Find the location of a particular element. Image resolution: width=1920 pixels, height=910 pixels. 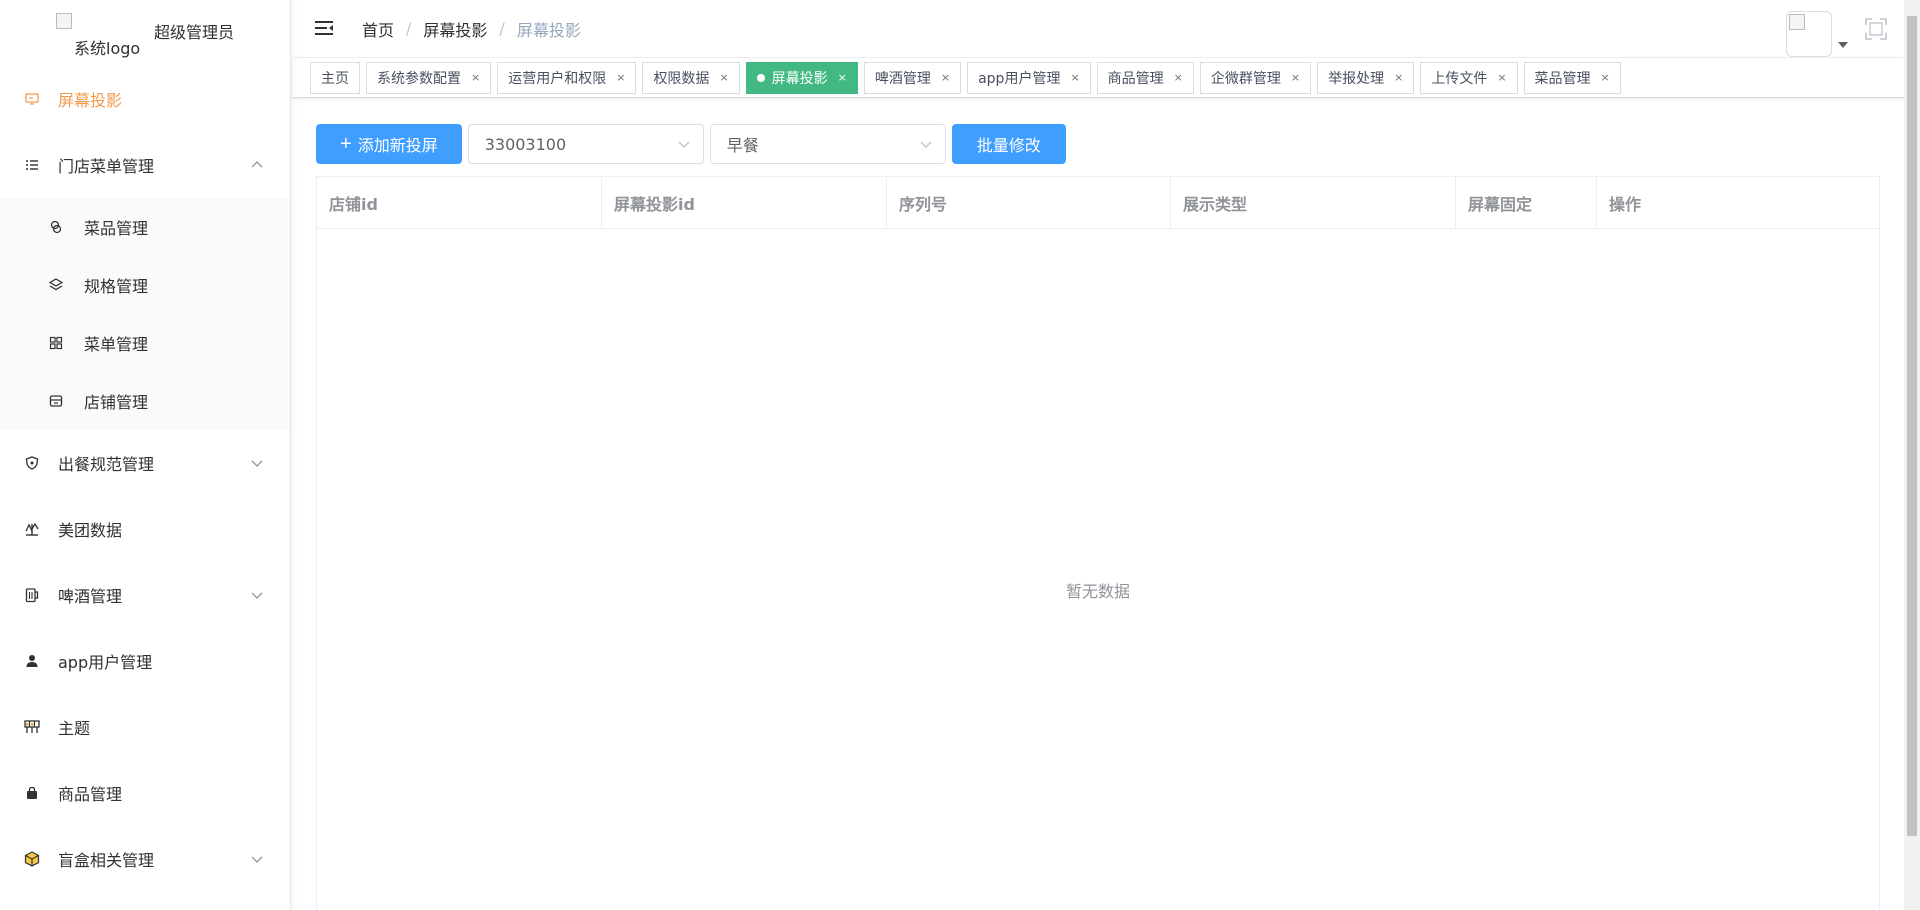

tab-4: 屏幕投影 × is located at coordinates (801, 77).